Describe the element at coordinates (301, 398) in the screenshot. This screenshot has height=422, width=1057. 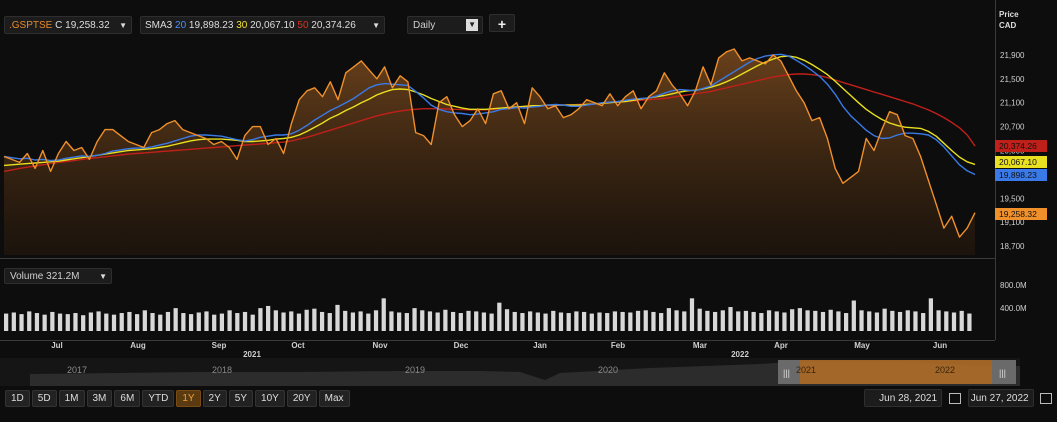
I see `period-button-20y: 20Y` at that location.